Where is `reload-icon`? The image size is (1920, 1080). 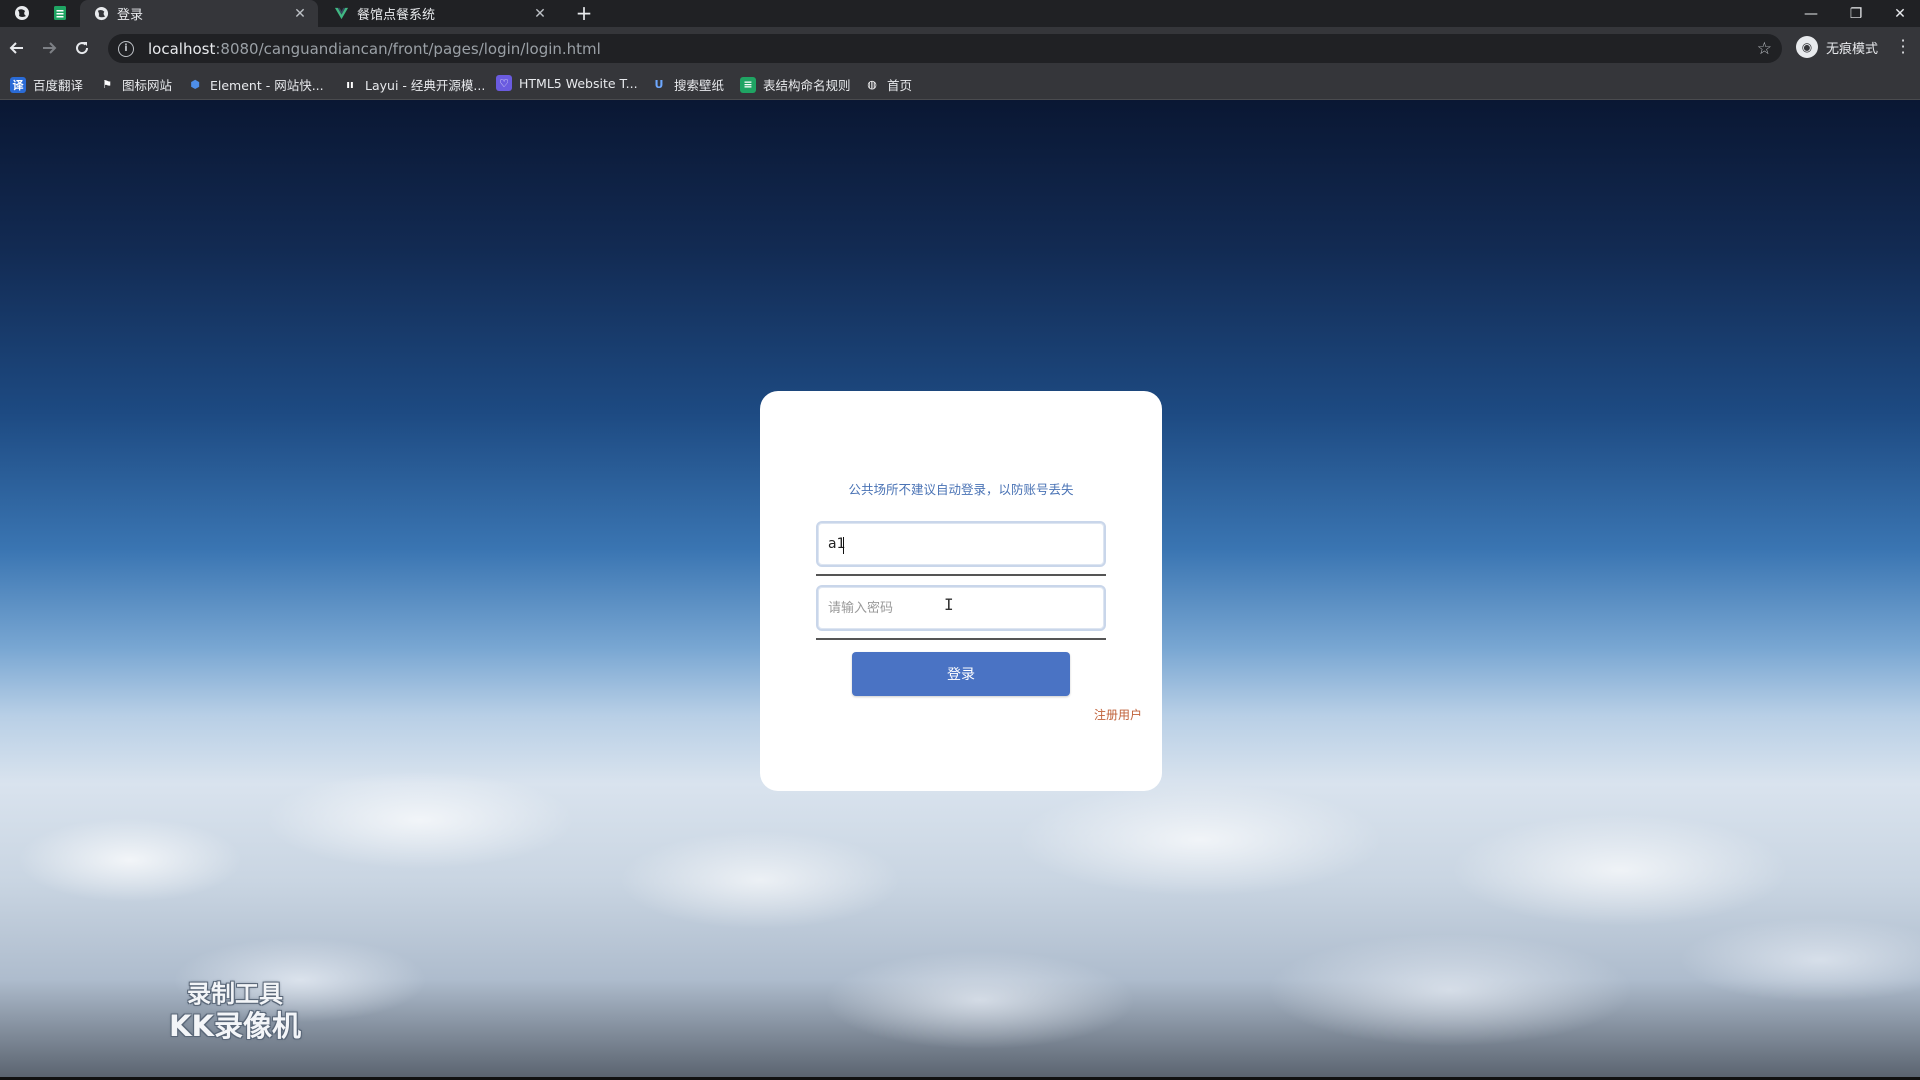
reload-icon is located at coordinates (82, 48).